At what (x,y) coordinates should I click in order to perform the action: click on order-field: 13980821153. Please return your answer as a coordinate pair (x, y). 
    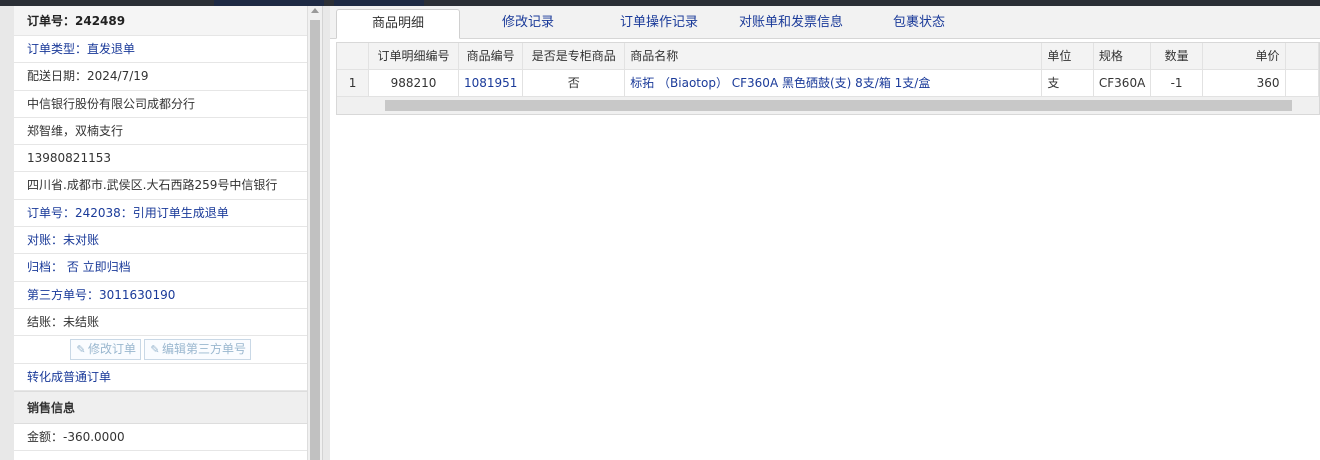
    Looking at the image, I should click on (160, 159).